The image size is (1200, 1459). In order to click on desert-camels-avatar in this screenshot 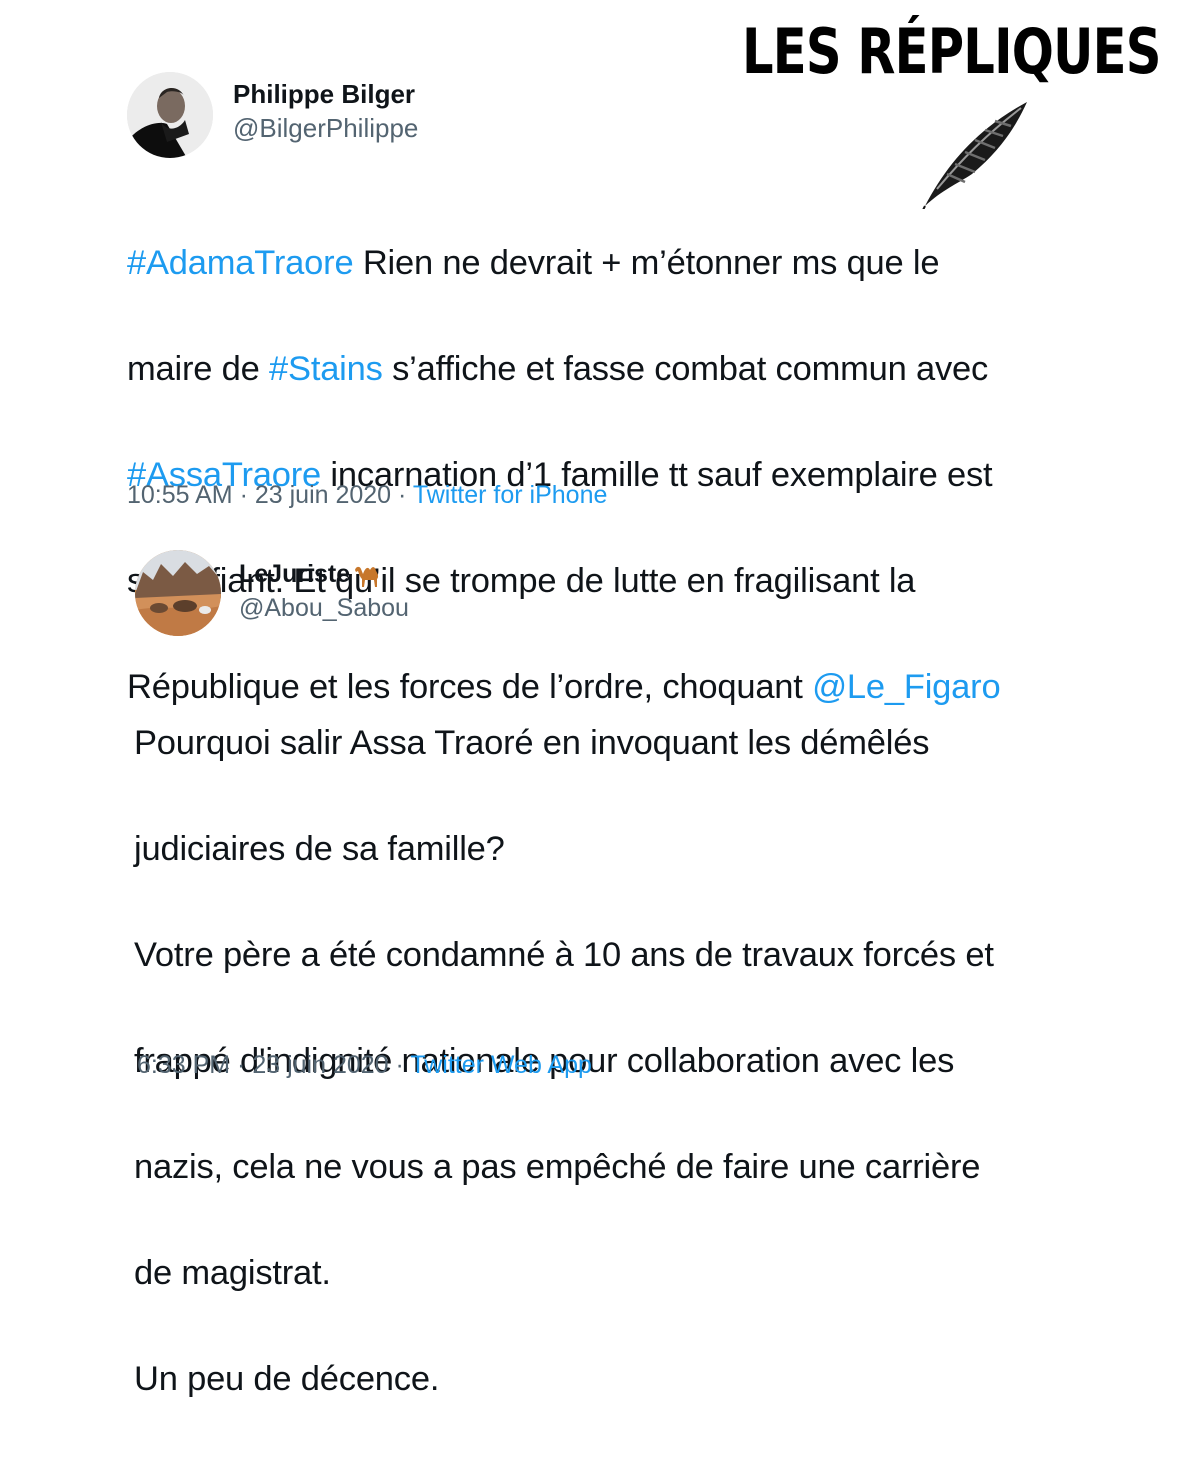, I will do `click(178, 593)`.